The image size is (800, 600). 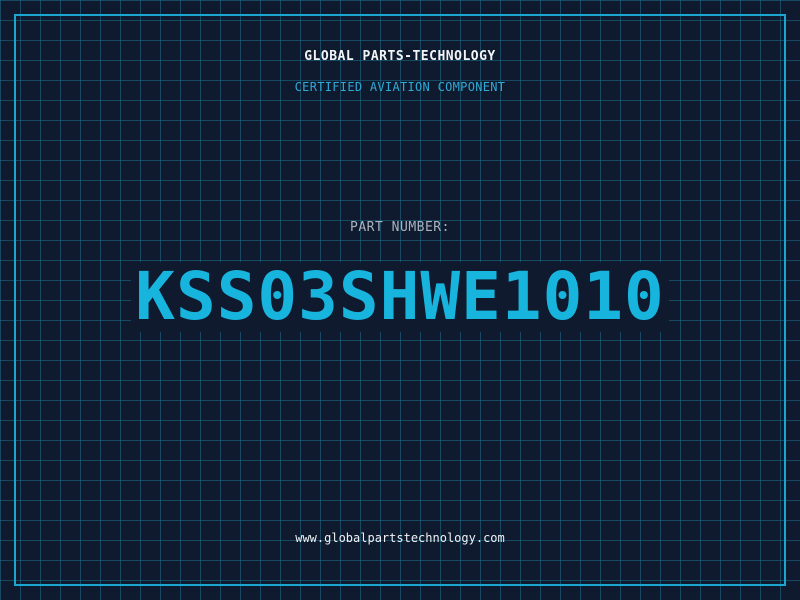 I want to click on part-number-label: PART NUMBER:, so click(x=400, y=227).